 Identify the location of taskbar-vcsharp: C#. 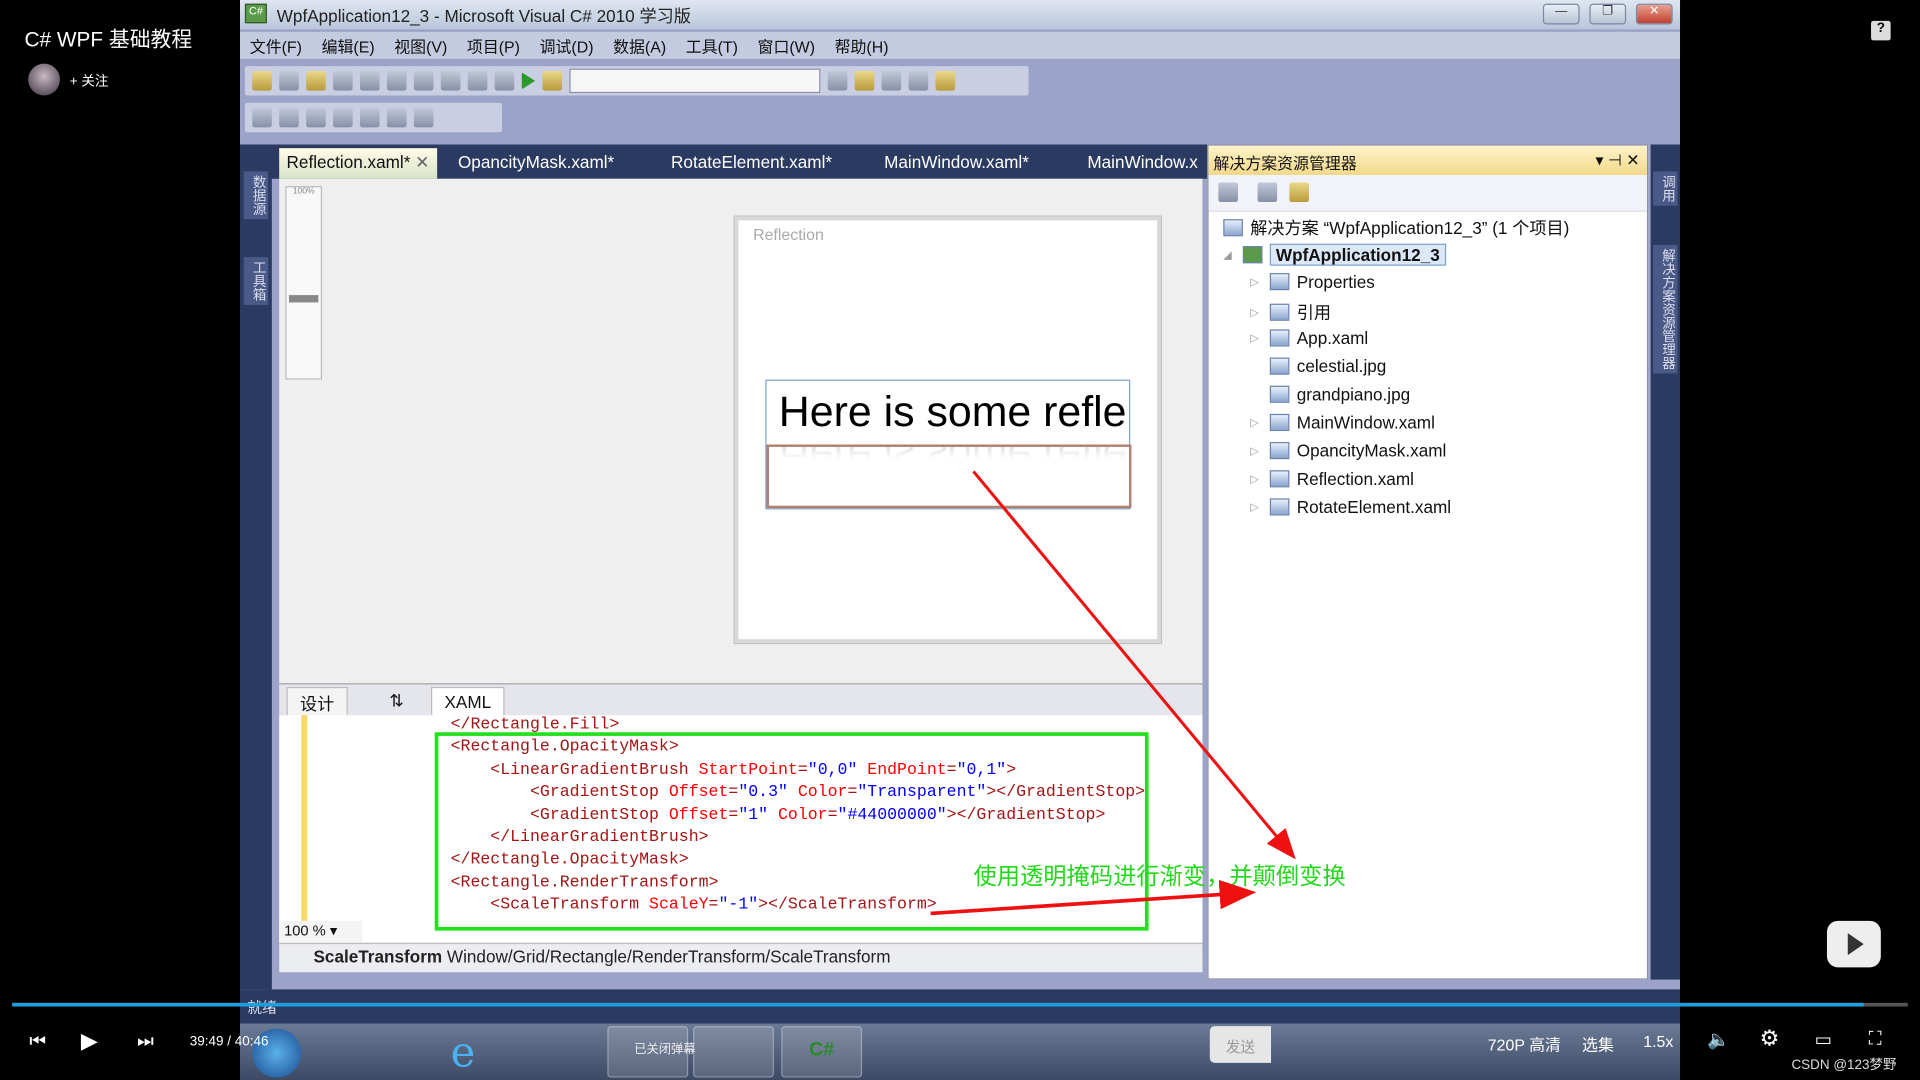
(822, 1052).